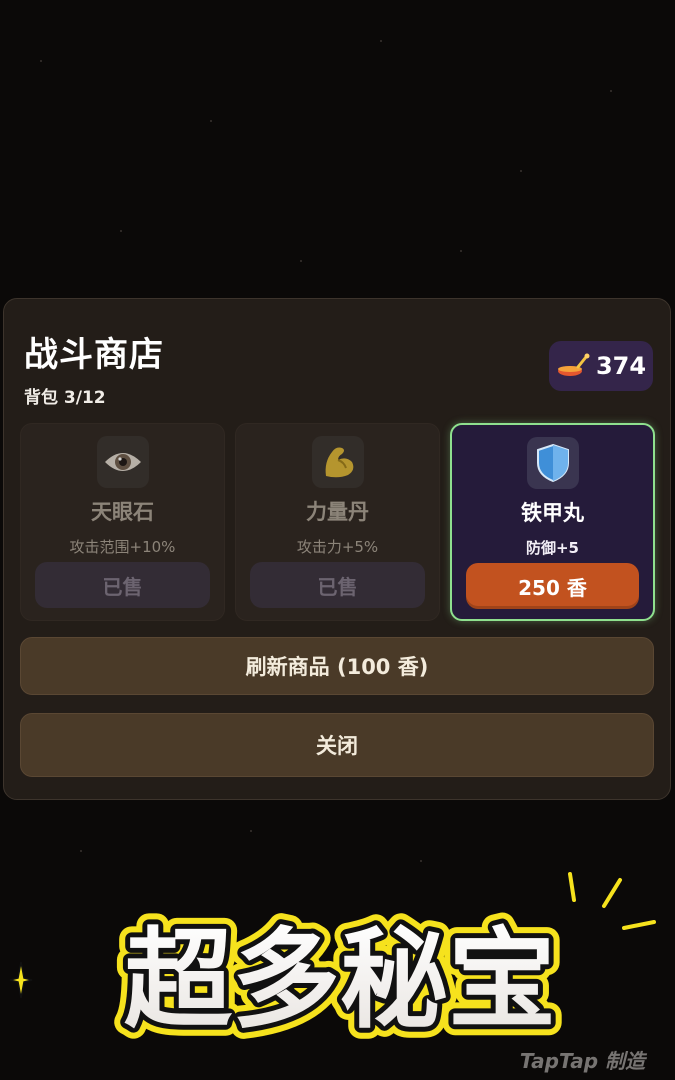 Image resolution: width=675 pixels, height=1080 pixels. I want to click on promo-banner-text: 超多秘宝 超多秘宝 超多秘宝, so click(340, 980).